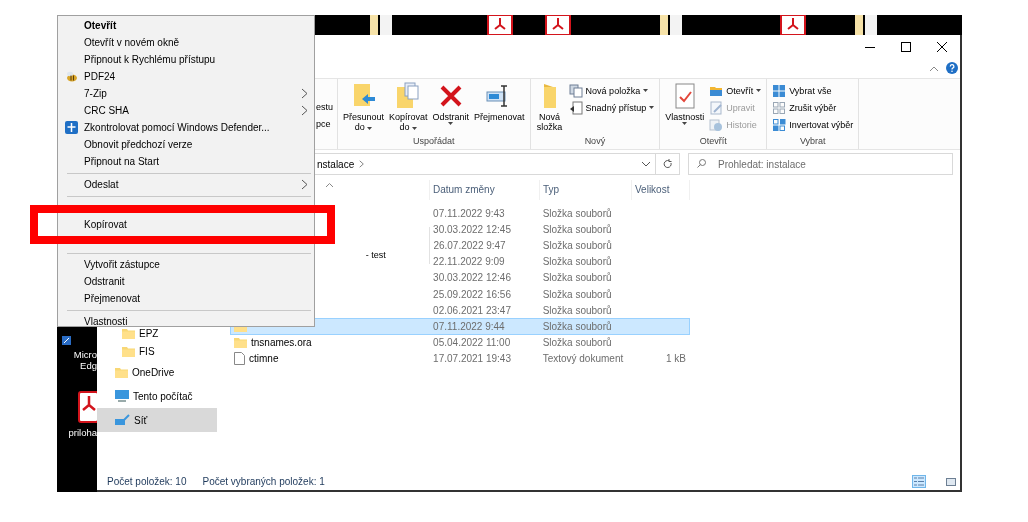 This screenshot has height=522, width=1028. What do you see at coordinates (779, 107) in the screenshot?
I see `empty-grid-icon` at bounding box center [779, 107].